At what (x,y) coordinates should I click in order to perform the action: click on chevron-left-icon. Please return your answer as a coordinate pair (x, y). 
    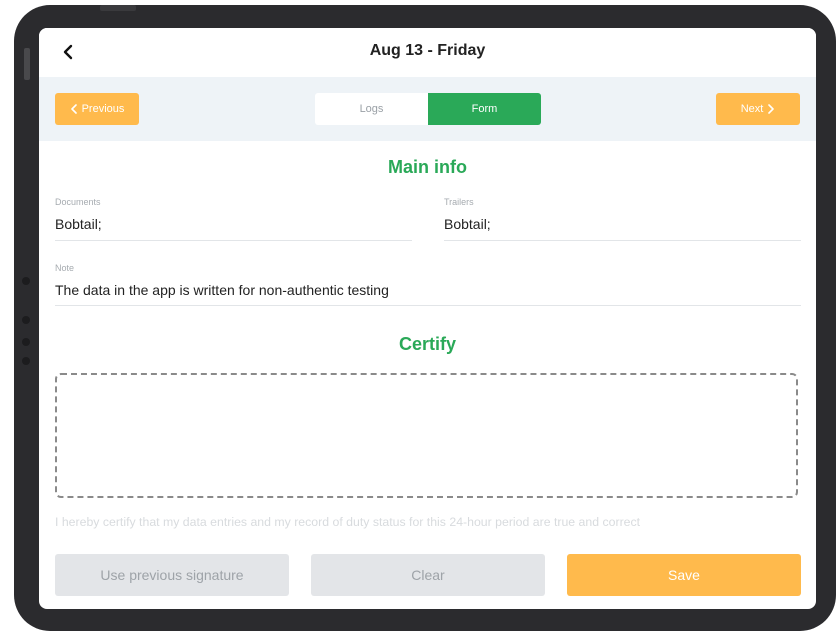
    Looking at the image, I should click on (73, 109).